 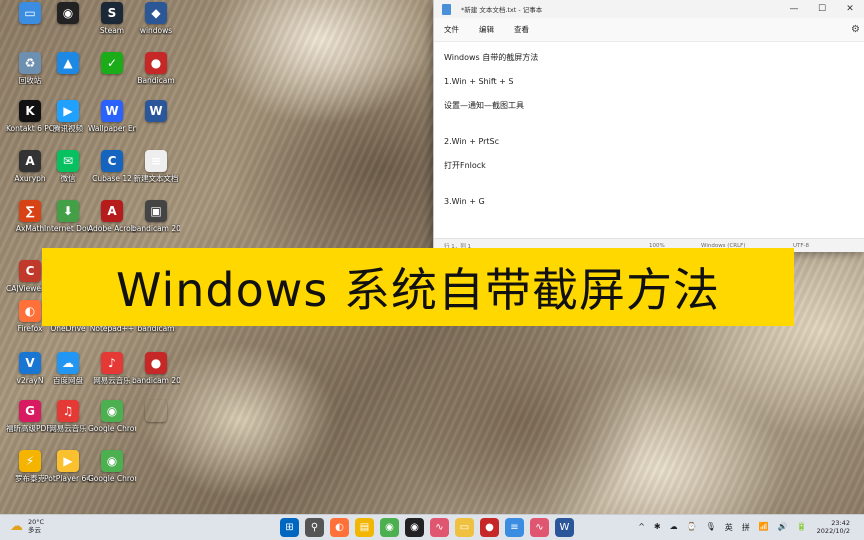 What do you see at coordinates (783, 527) in the screenshot?
I see `tray-icon: 🔊` at bounding box center [783, 527].